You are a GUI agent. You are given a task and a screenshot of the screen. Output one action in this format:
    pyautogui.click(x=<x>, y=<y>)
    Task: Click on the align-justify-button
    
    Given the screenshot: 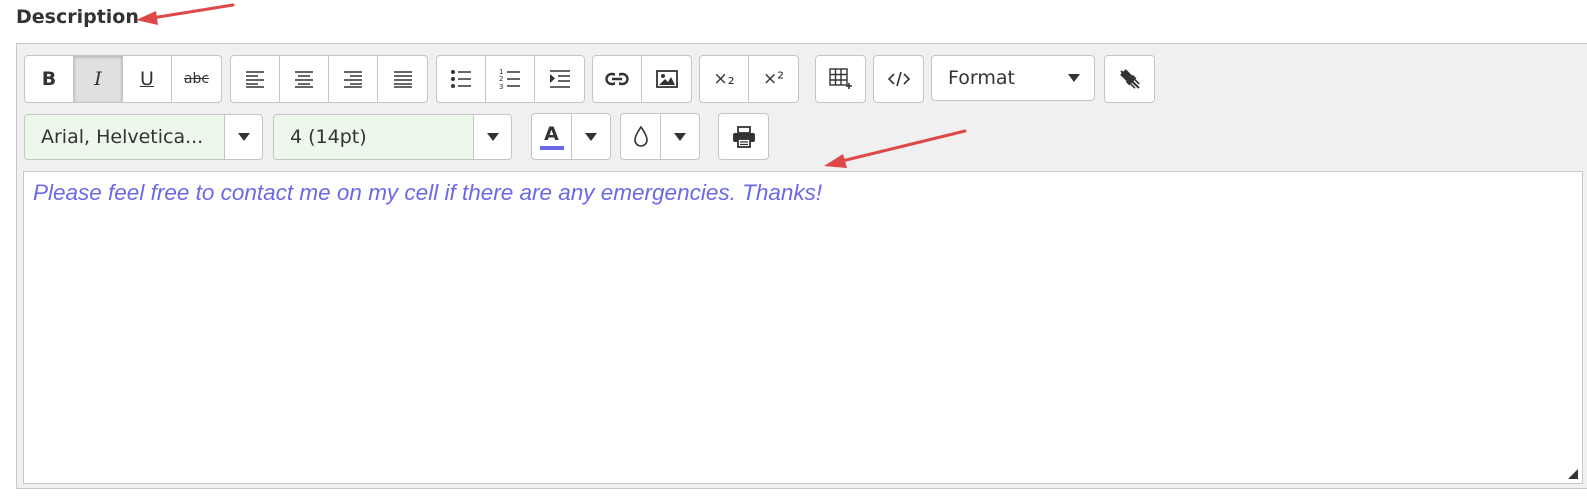 What is the action you would take?
    pyautogui.click(x=402, y=79)
    